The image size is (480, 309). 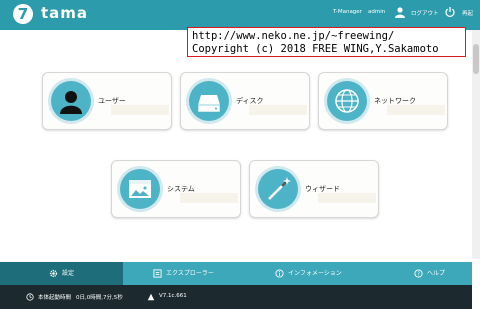 I want to click on nav-information: インフォメーション, so click(x=308, y=273).